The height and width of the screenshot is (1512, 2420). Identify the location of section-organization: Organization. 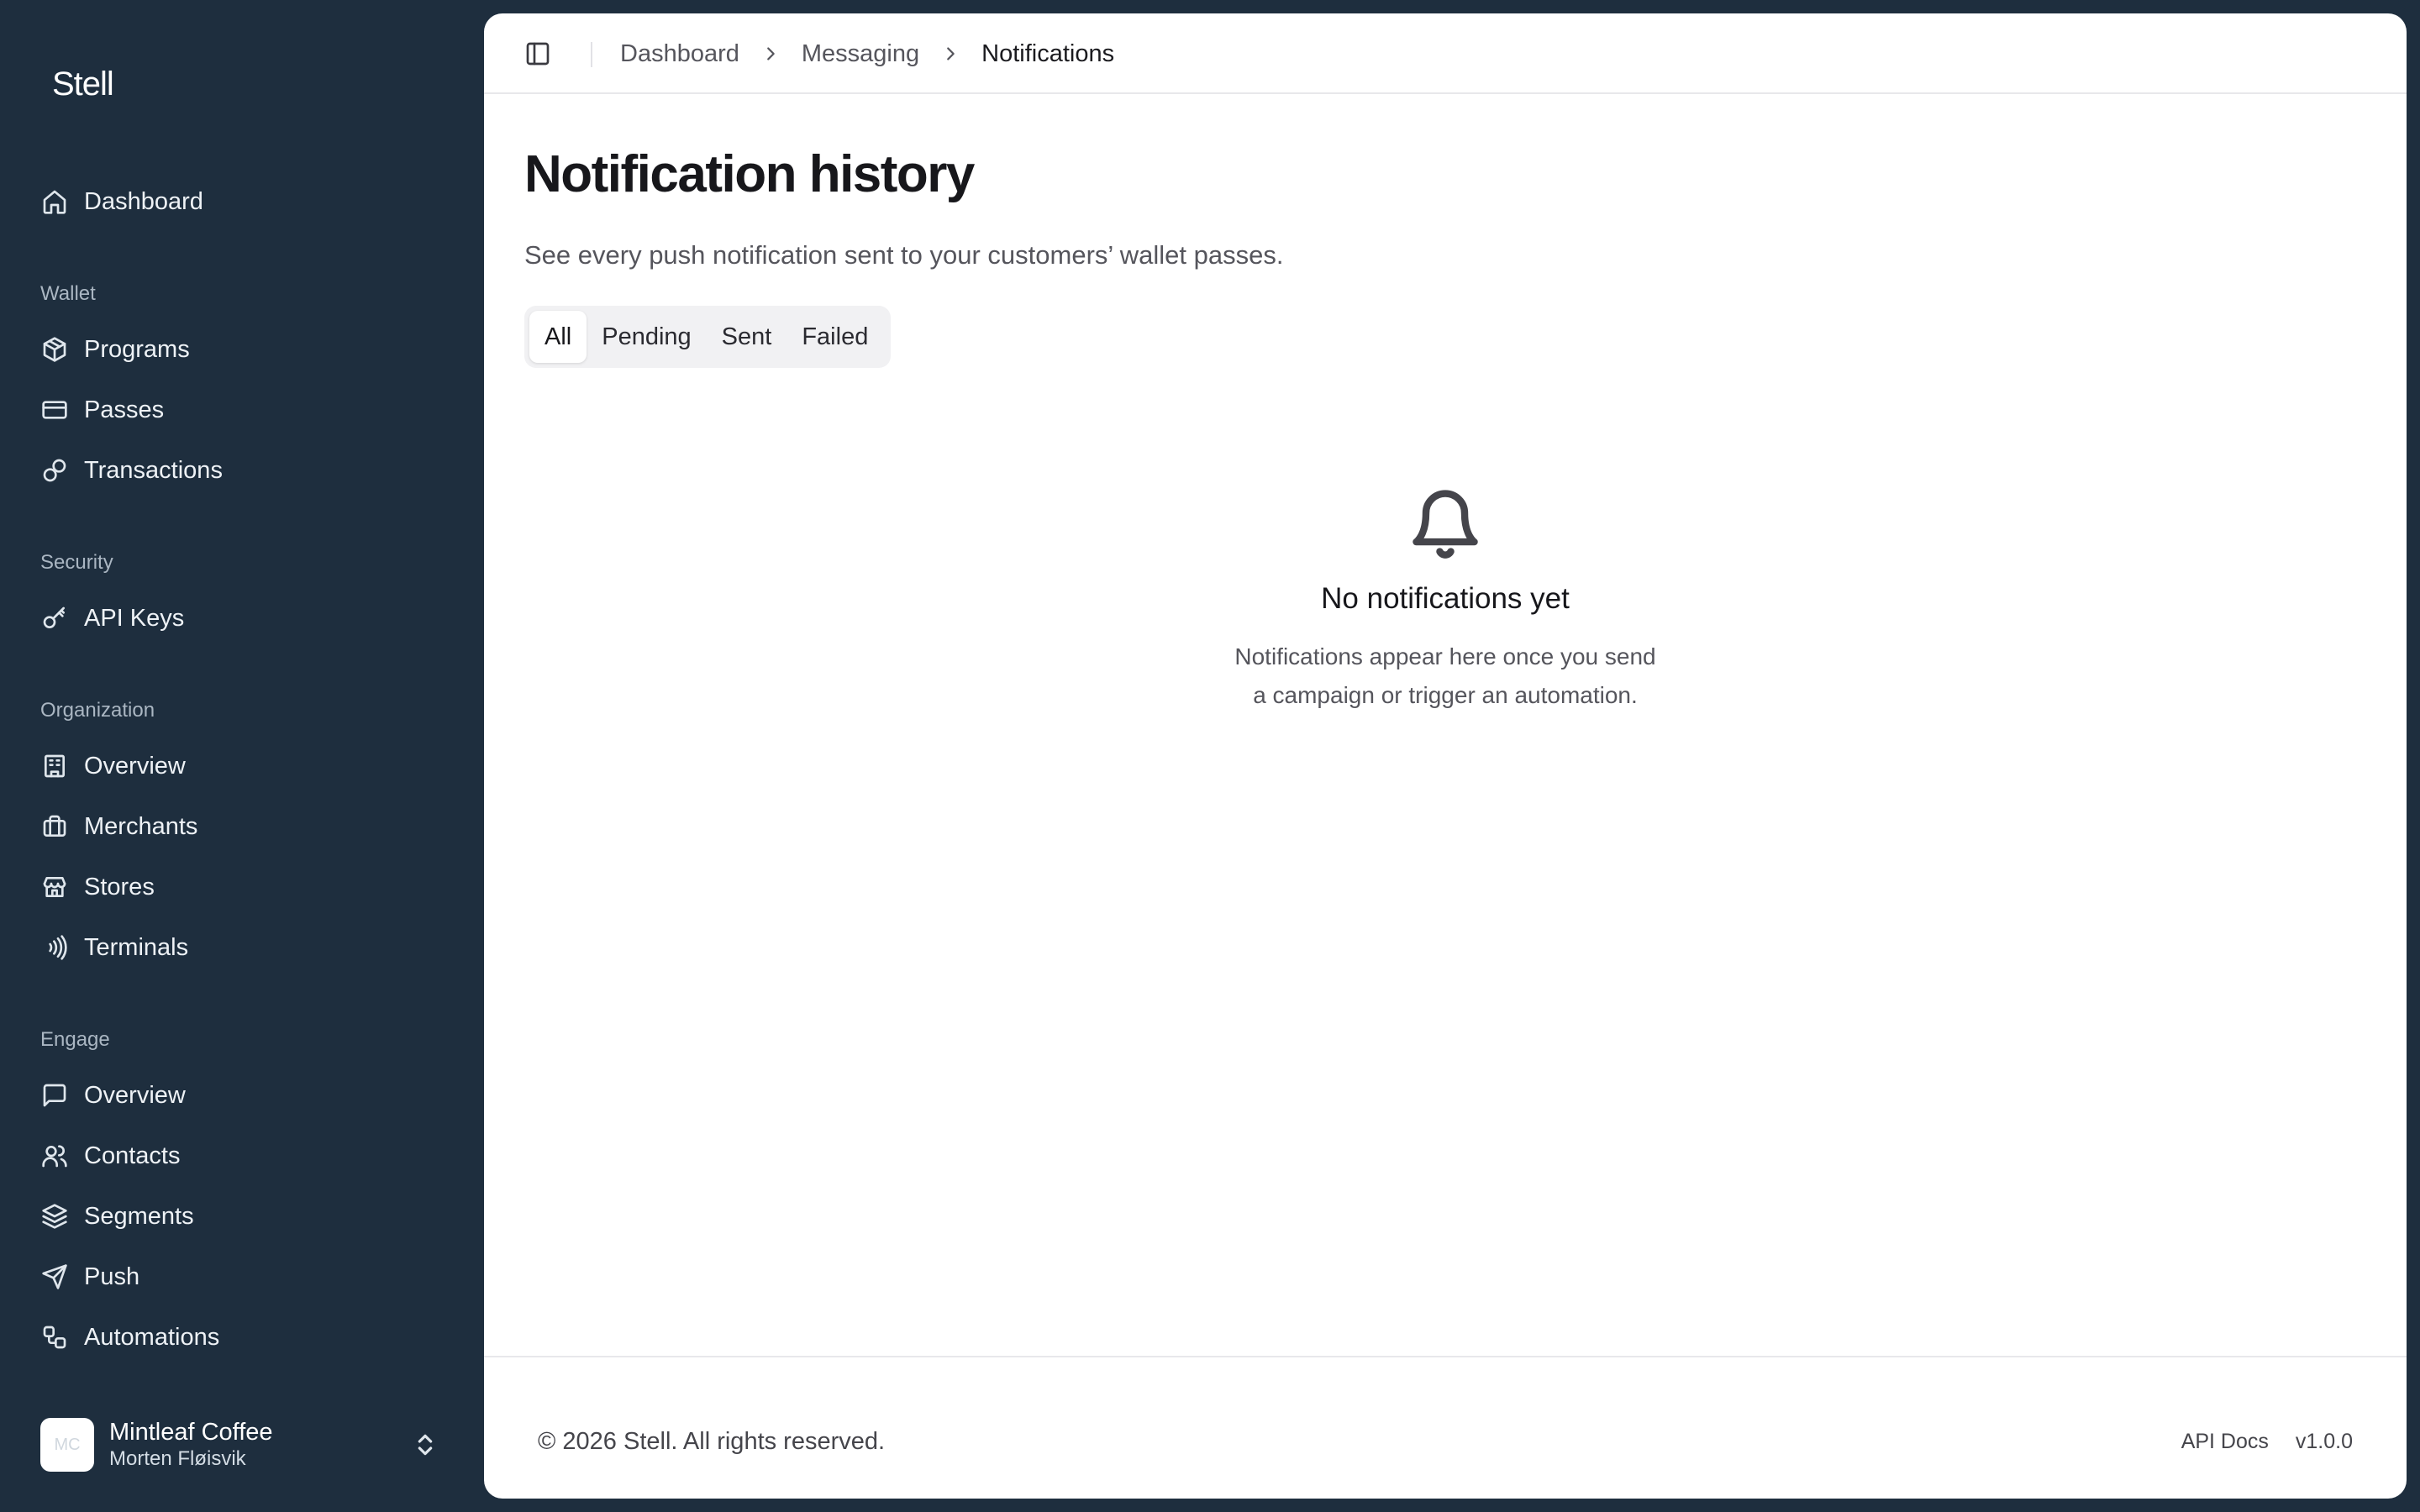
(97, 710).